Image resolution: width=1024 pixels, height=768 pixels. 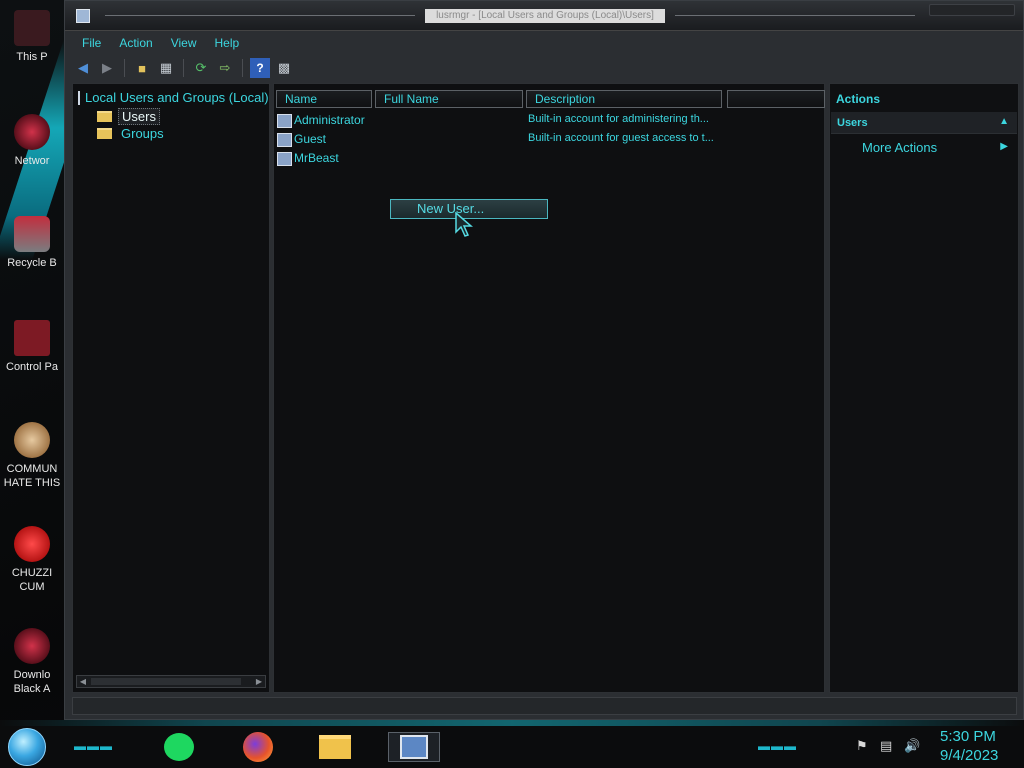 What do you see at coordinates (32, 28) in the screenshot?
I see `this-pc-icon` at bounding box center [32, 28].